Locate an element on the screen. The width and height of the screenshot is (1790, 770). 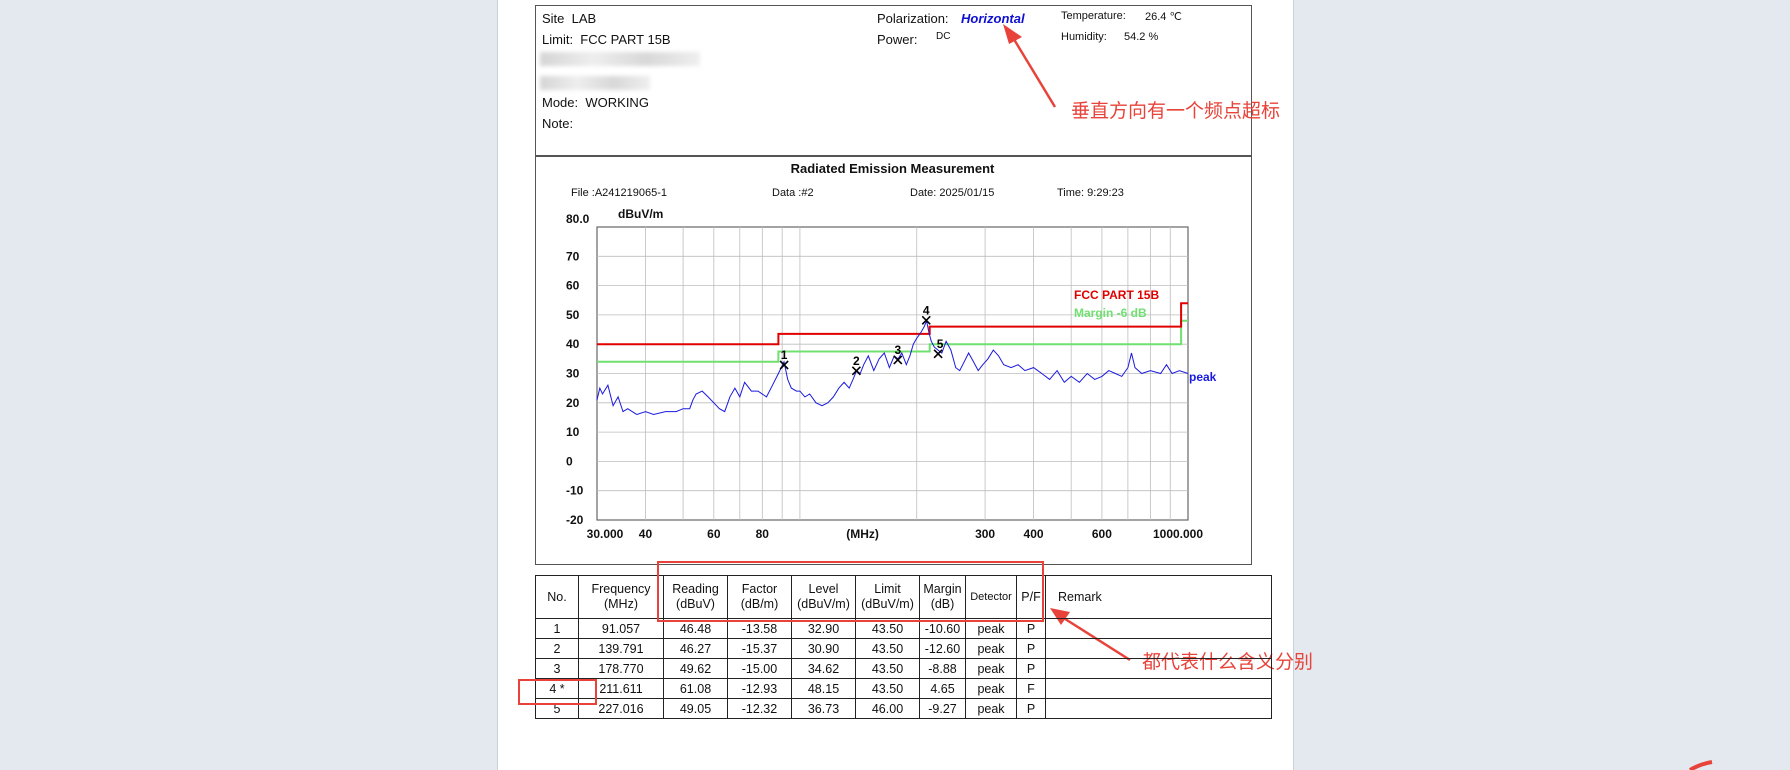
chart-title: Radiated Emission Measurement is located at coordinates (892, 168).